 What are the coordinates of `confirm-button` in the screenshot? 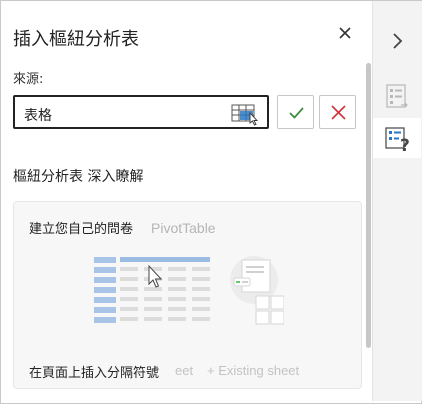 It's located at (295, 112).